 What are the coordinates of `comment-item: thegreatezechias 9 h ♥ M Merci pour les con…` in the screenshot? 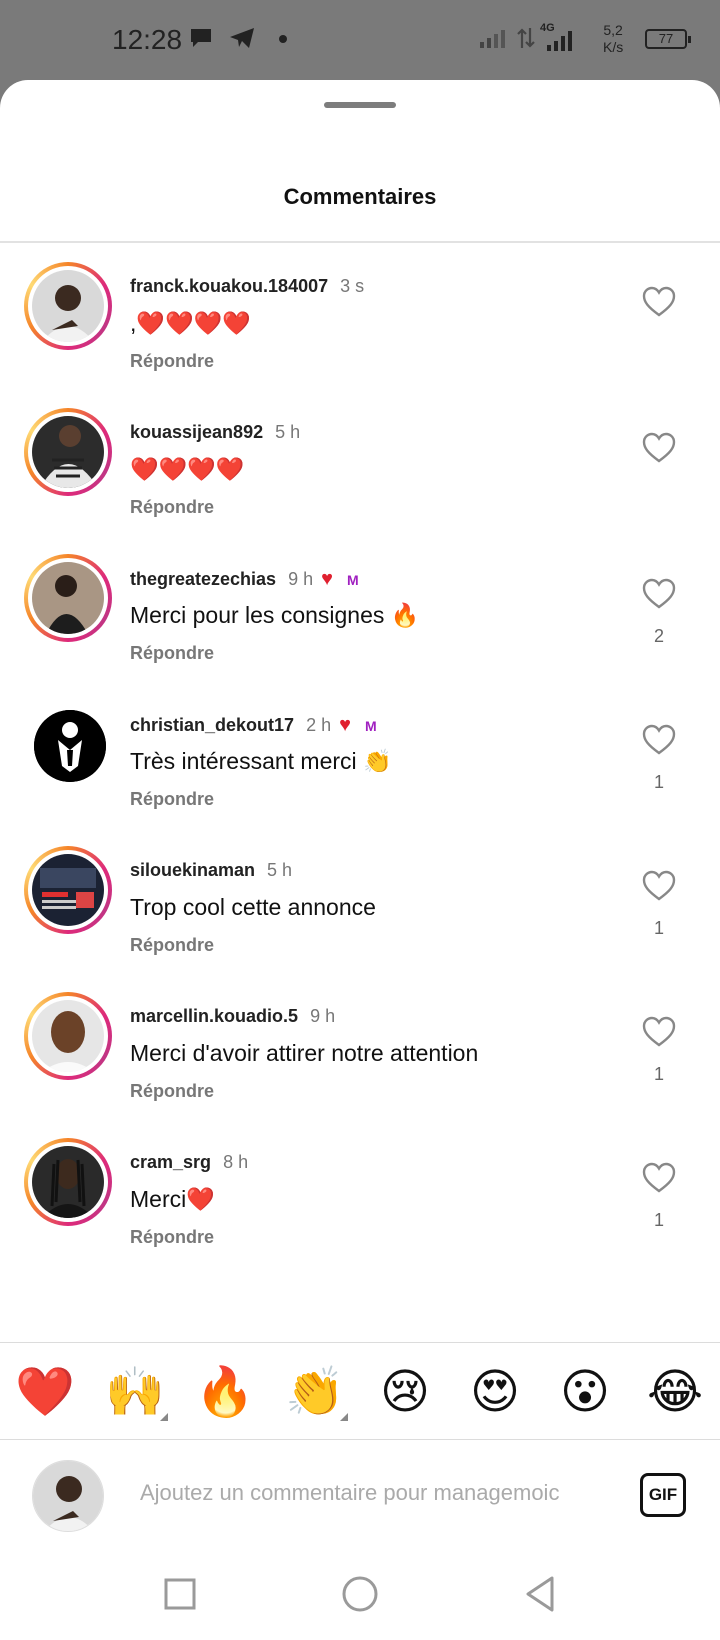 It's located at (360, 607).